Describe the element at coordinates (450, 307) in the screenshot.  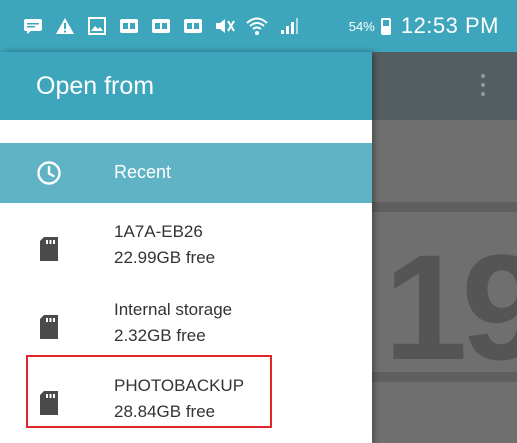
I see `background-content-text: 19` at that location.